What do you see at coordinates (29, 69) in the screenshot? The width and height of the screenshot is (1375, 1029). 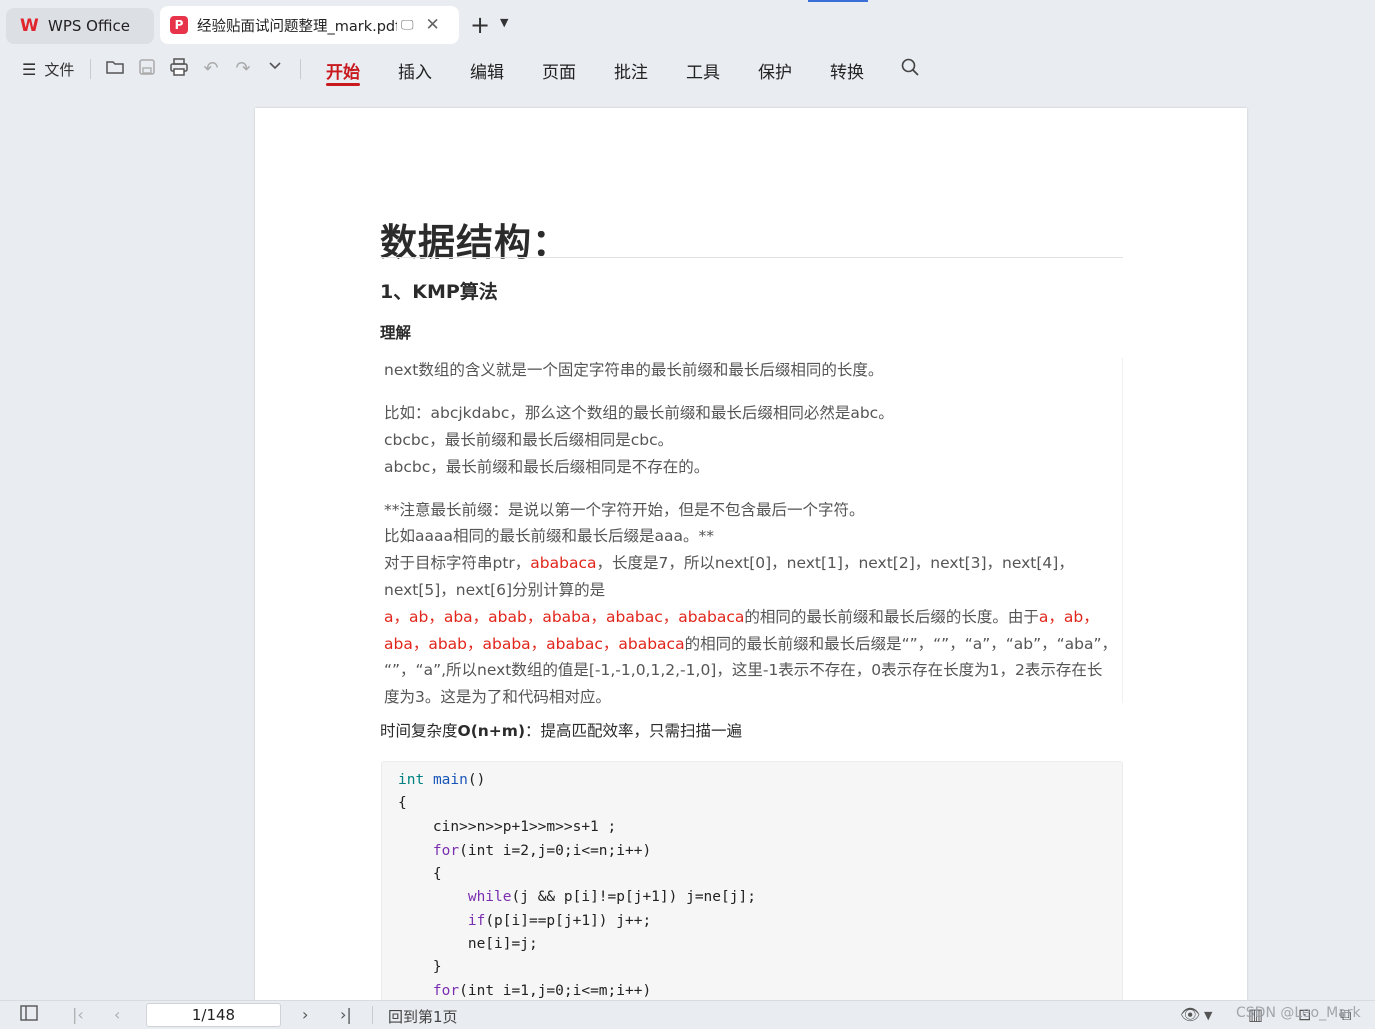 I see `menu-icon: ☰` at bounding box center [29, 69].